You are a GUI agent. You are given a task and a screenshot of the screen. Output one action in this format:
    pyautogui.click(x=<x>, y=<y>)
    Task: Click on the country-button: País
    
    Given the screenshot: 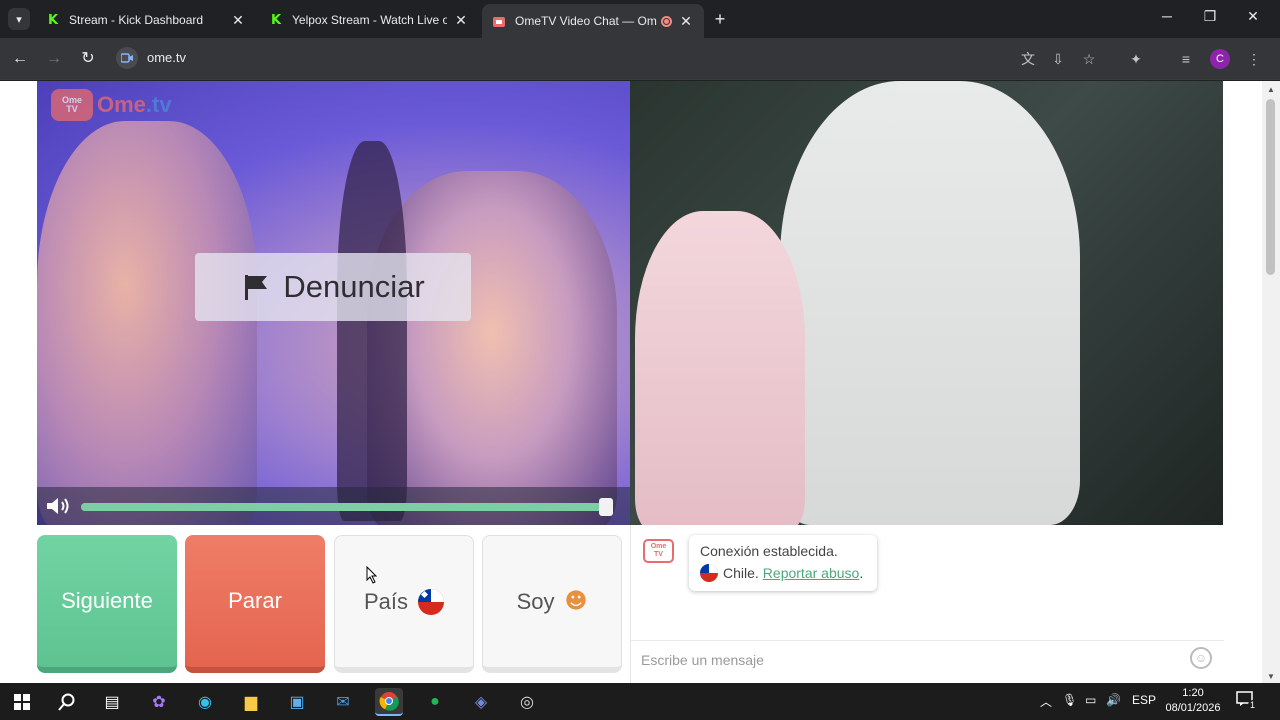 What is the action you would take?
    pyautogui.click(x=404, y=604)
    